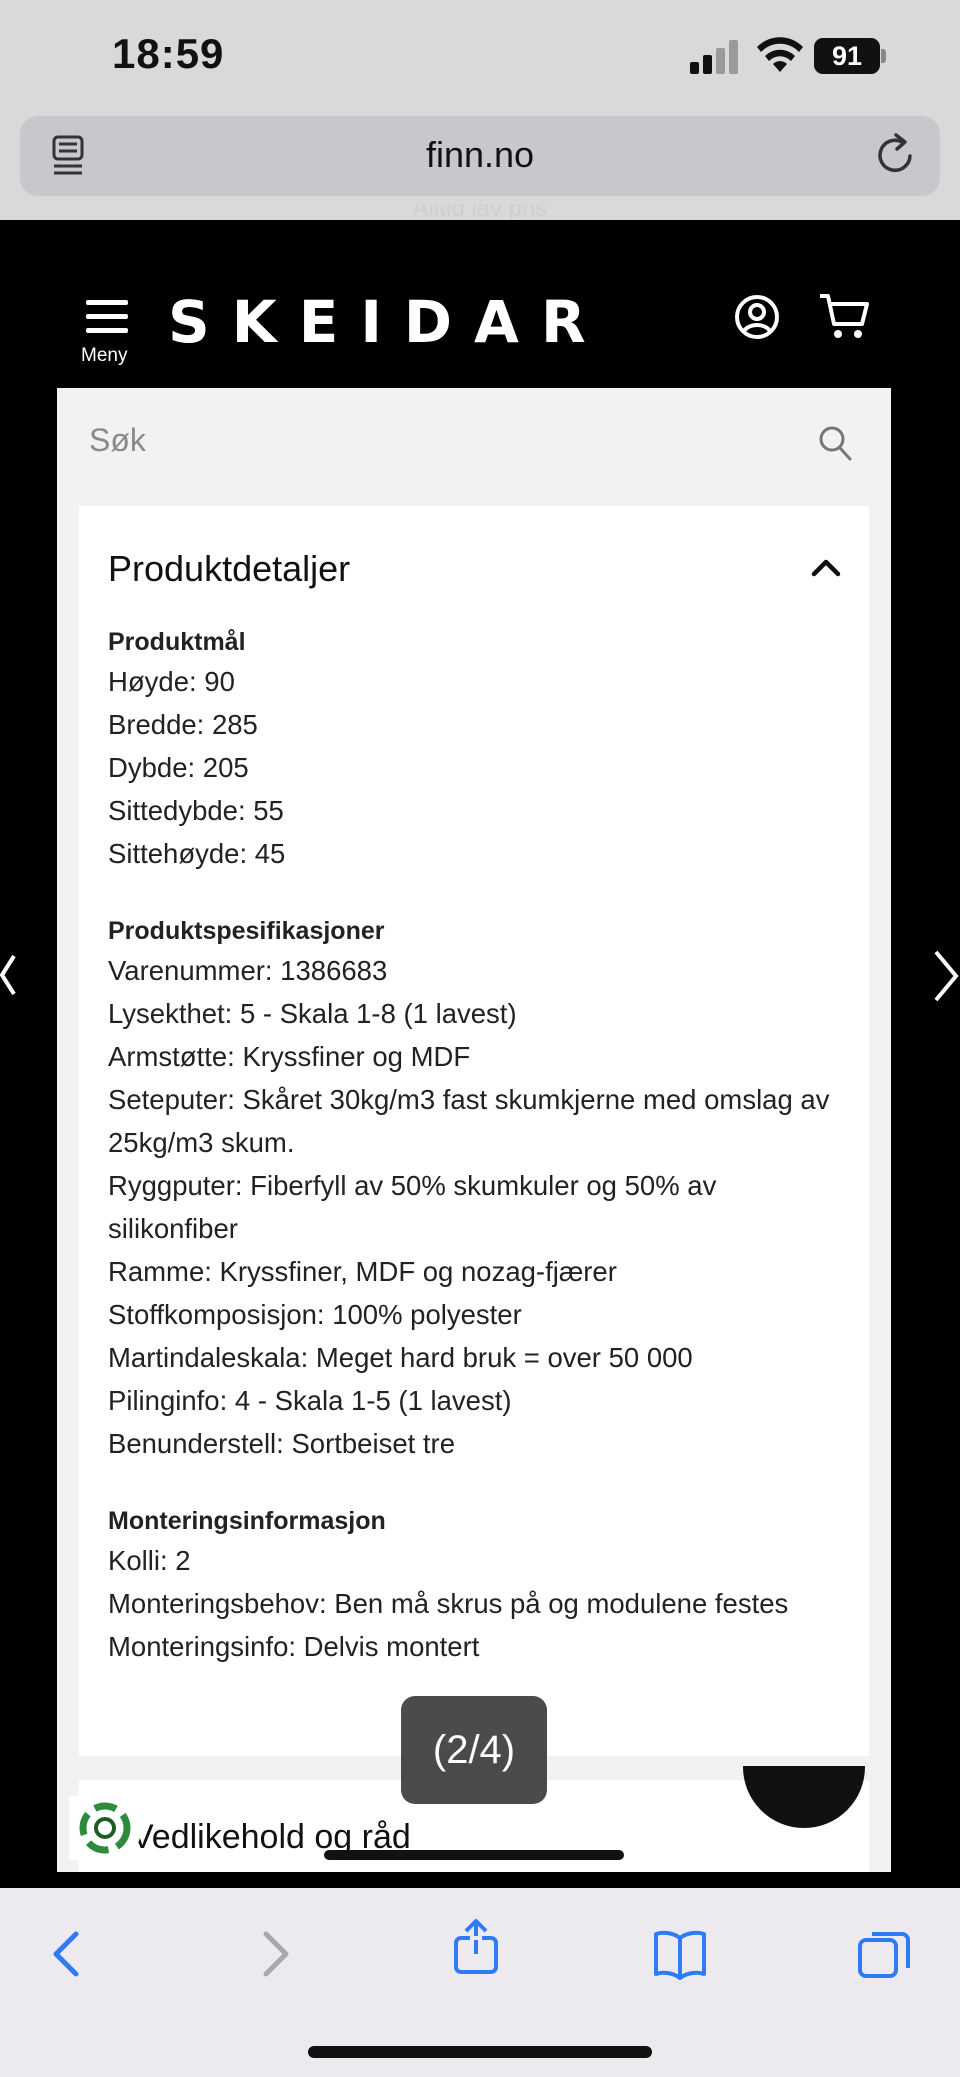 The width and height of the screenshot is (960, 2077). I want to click on search-input: Søk, so click(117, 440).